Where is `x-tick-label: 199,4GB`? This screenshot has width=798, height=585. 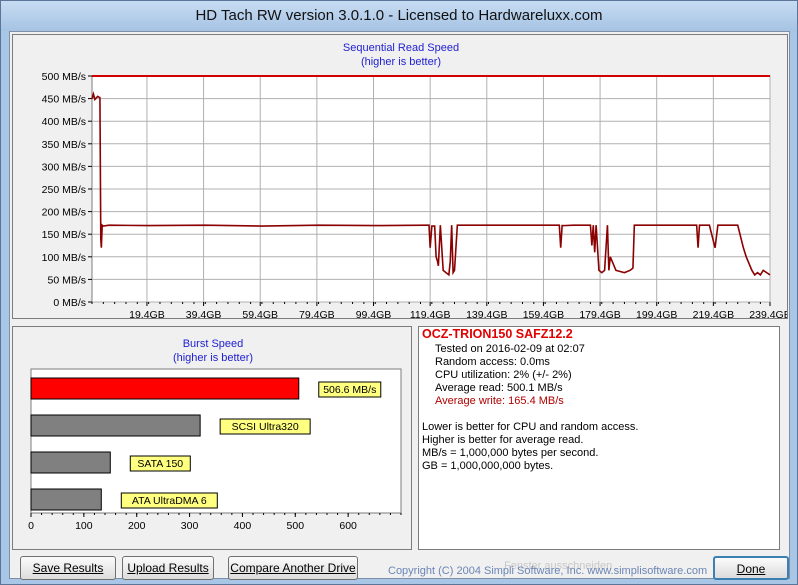 x-tick-label: 199,4GB is located at coordinates (656, 313).